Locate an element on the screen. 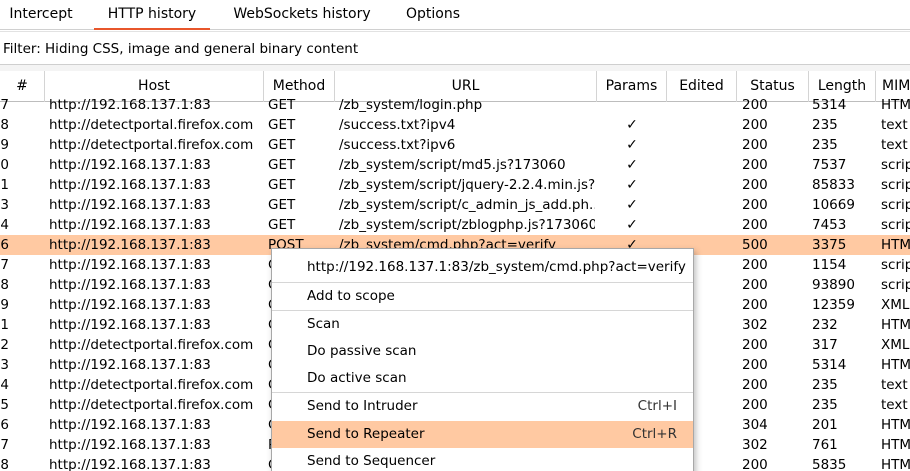 This screenshot has width=910, height=471. menu-item-add-to-scope: Add to scope is located at coordinates (482, 296).